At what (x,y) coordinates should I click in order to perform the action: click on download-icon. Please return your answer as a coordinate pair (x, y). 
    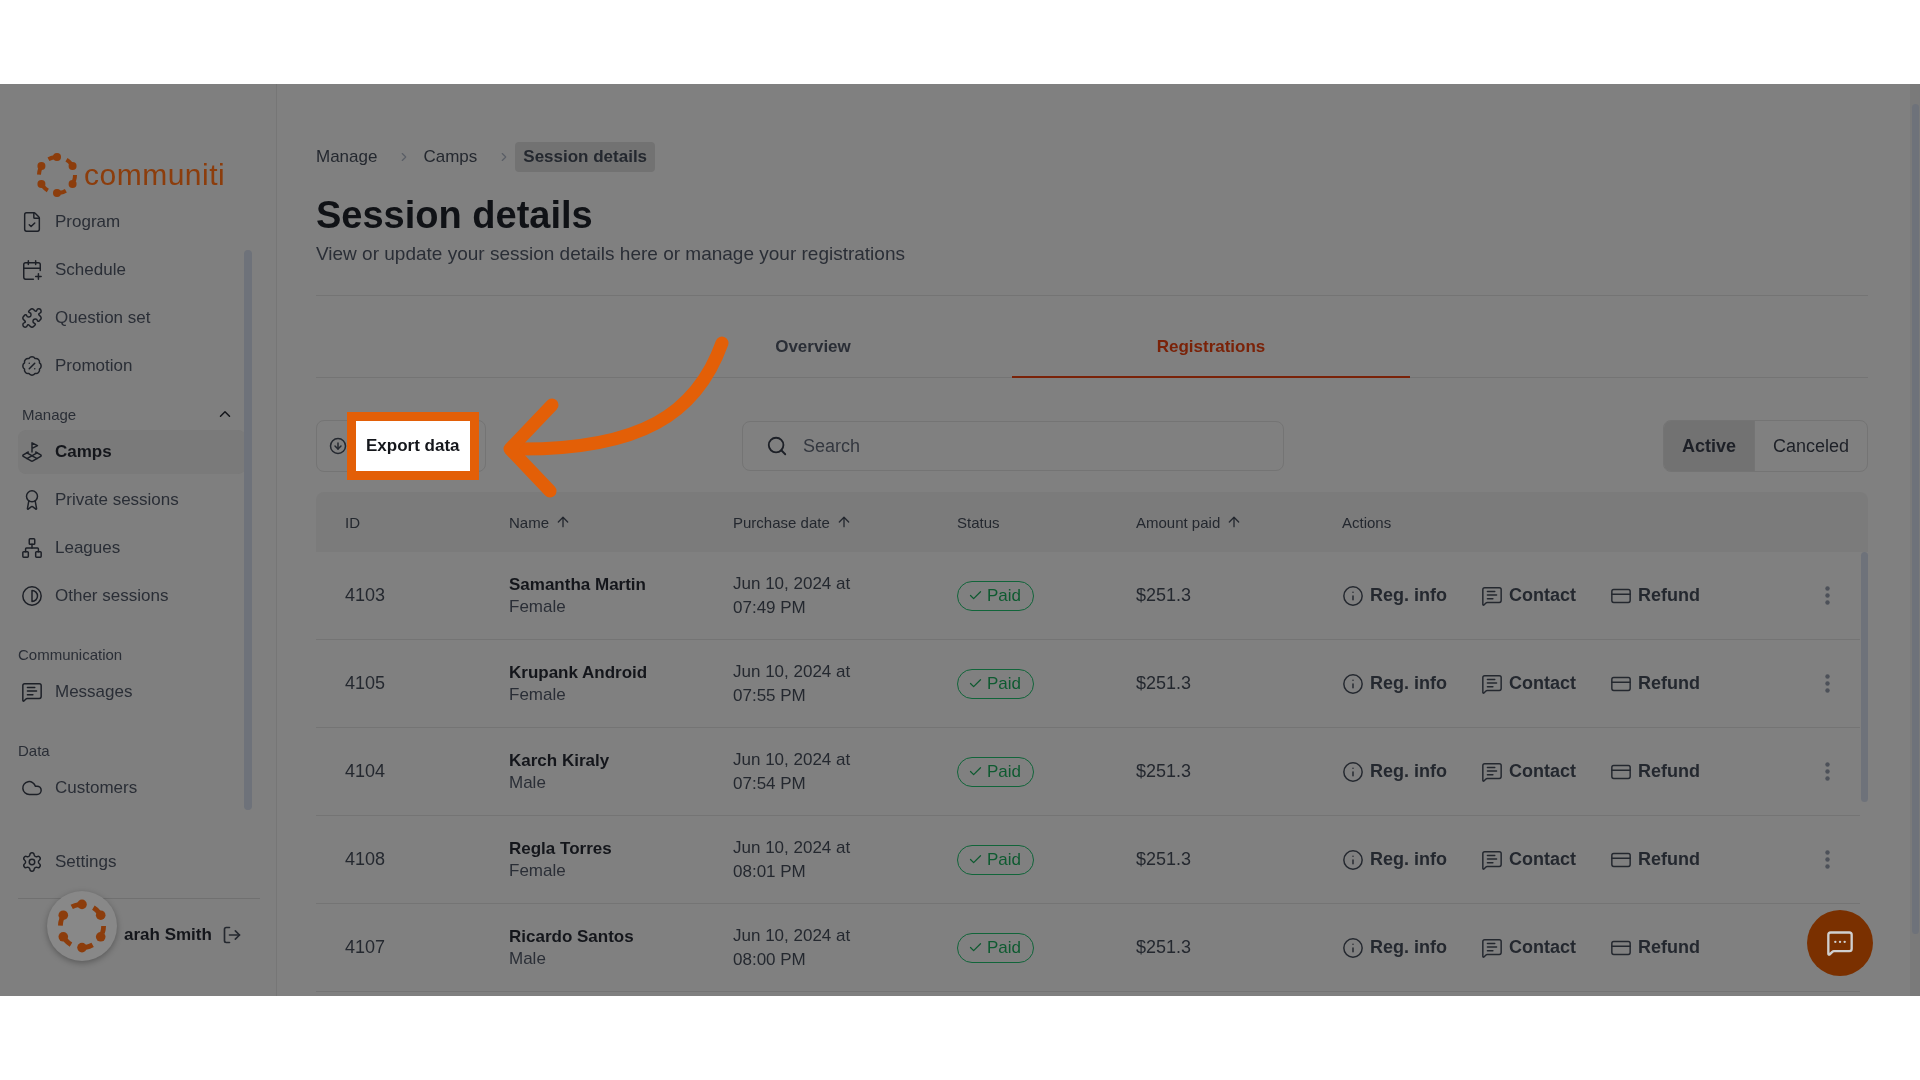
    Looking at the image, I should click on (338, 446).